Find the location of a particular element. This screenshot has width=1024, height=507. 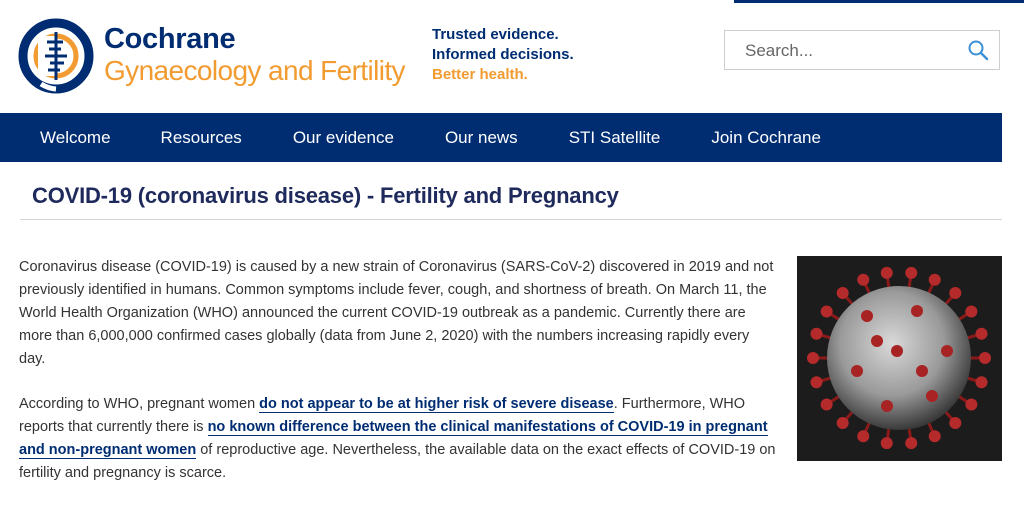

cochrane-logo-icon is located at coordinates (56, 56).